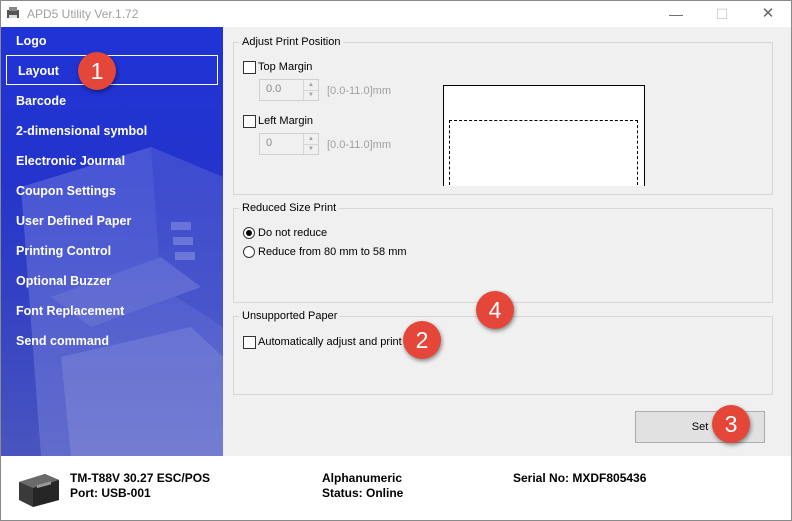 This screenshot has height=521, width=792. What do you see at coordinates (62, 341) in the screenshot?
I see `sidebar-item-send-command: Send command` at bounding box center [62, 341].